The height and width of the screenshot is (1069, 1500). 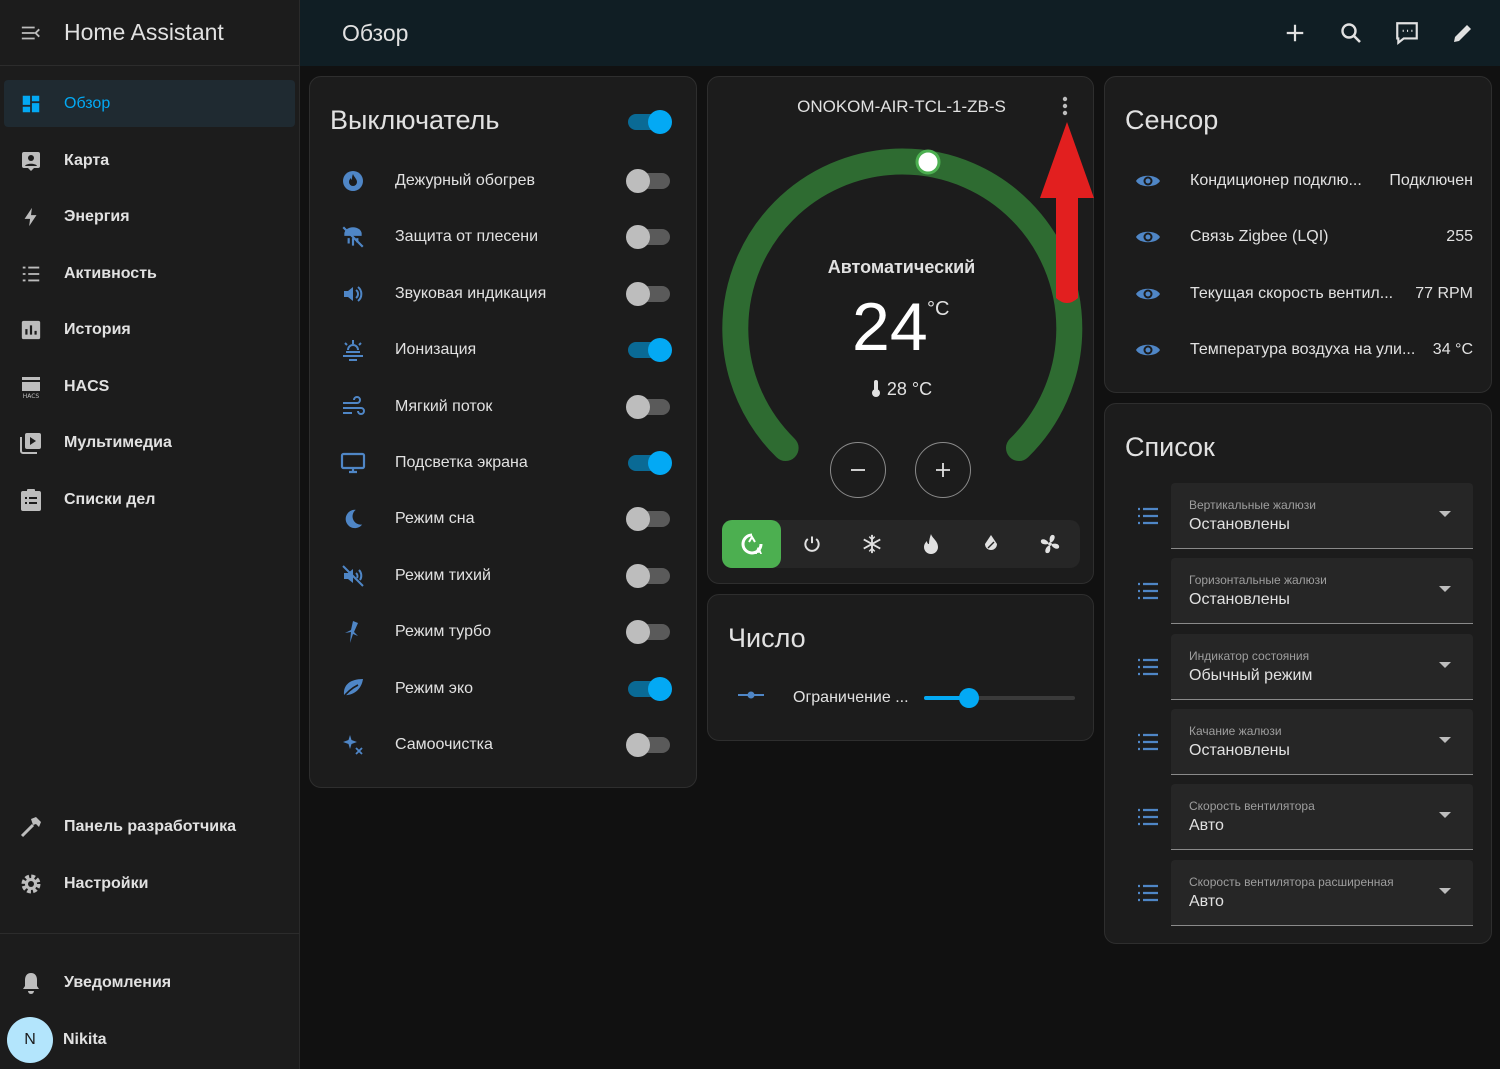 What do you see at coordinates (969, 698) in the screenshot?
I see `slider-knob` at bounding box center [969, 698].